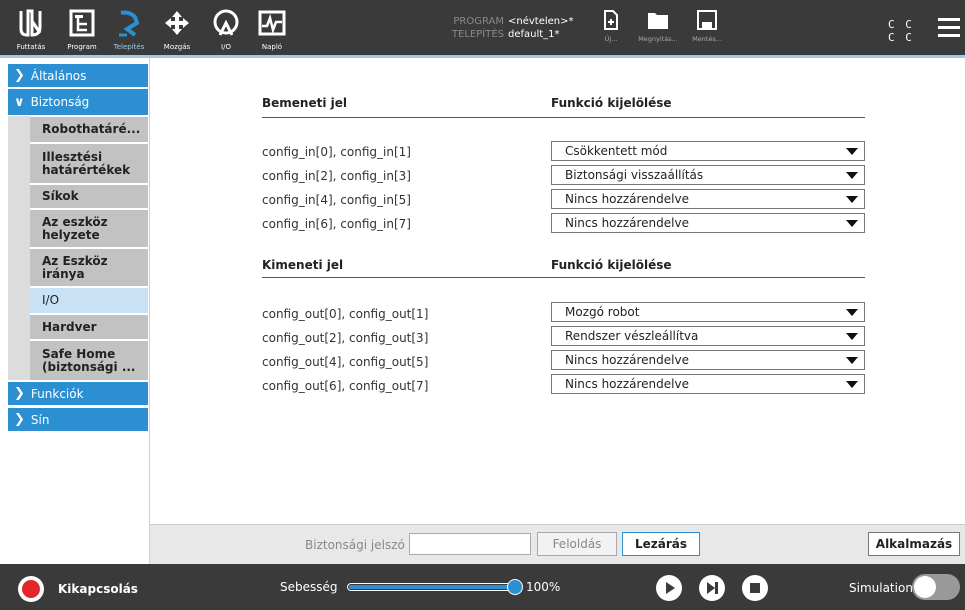  What do you see at coordinates (226, 23) in the screenshot?
I see `io-icon` at bounding box center [226, 23].